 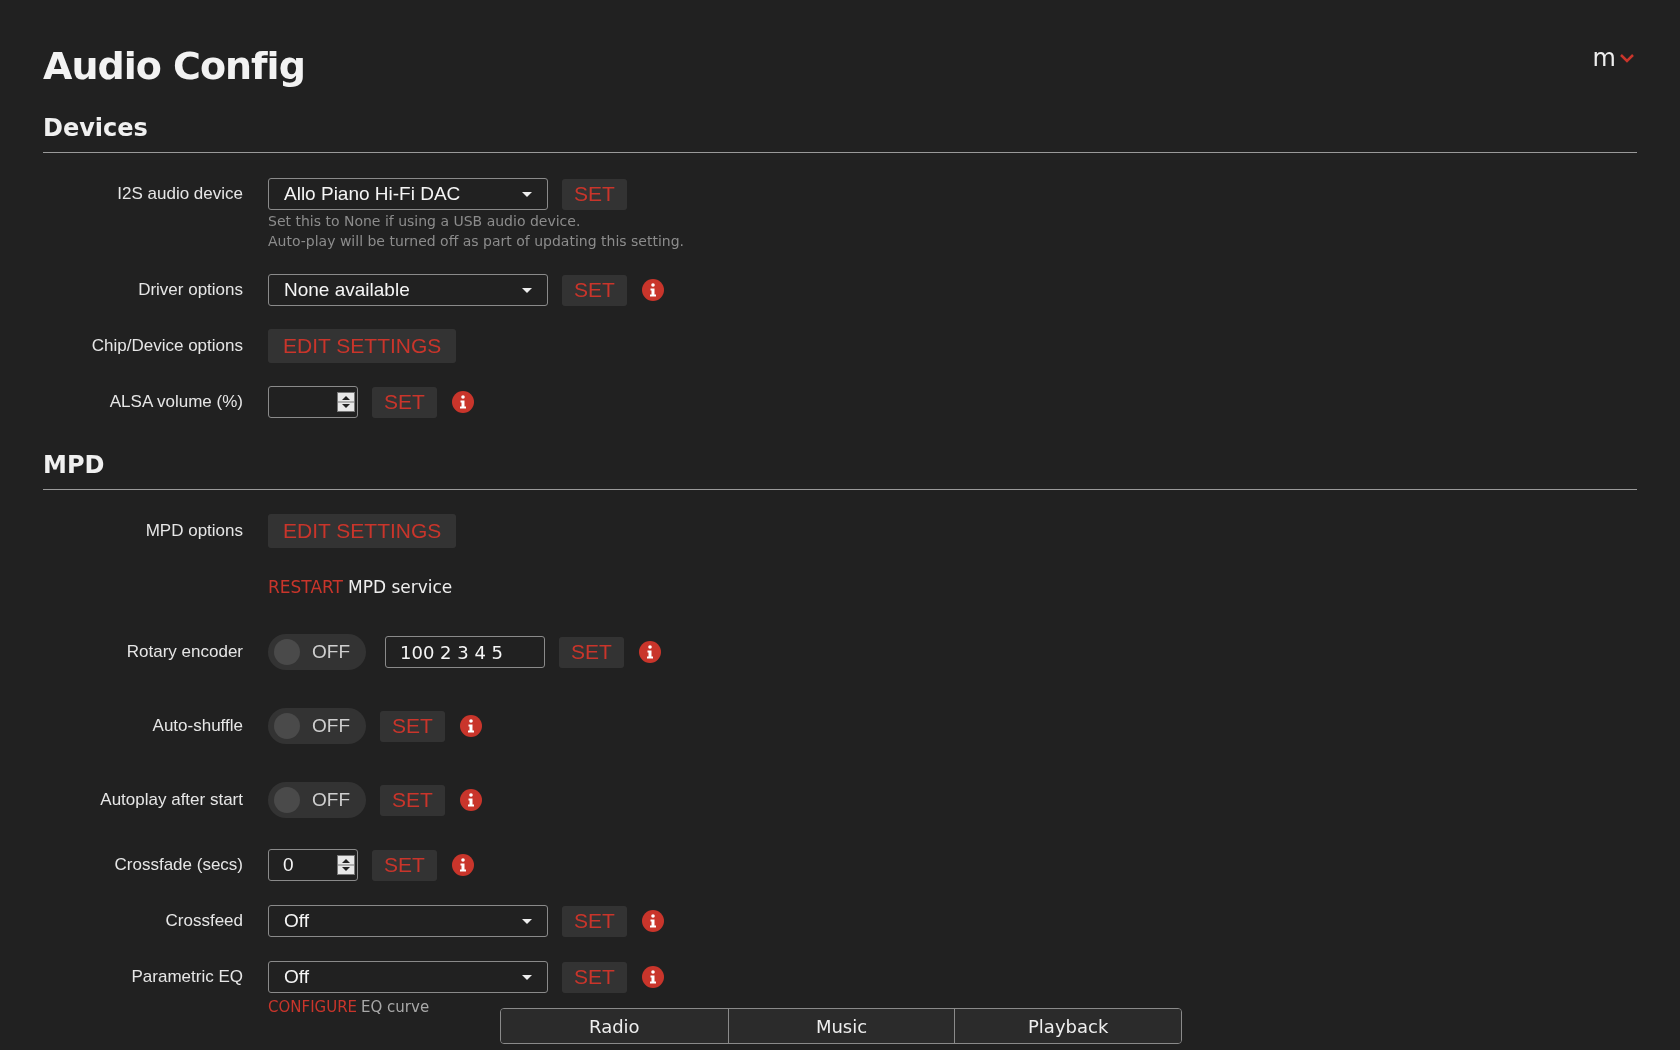 What do you see at coordinates (840, 133) in the screenshot?
I see `section-heading: Devices` at bounding box center [840, 133].